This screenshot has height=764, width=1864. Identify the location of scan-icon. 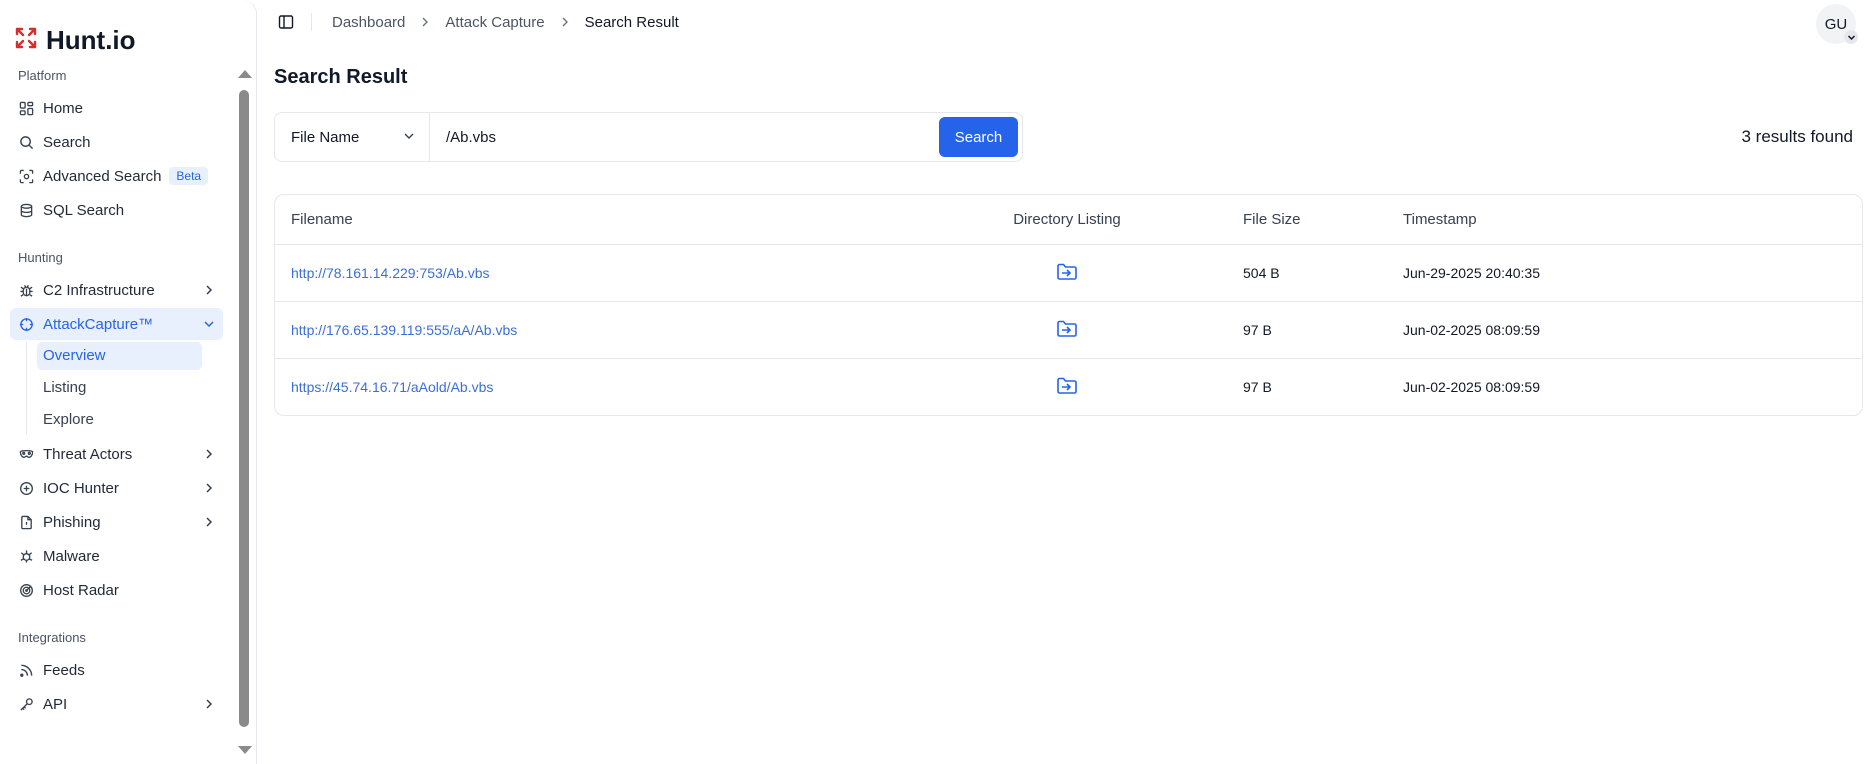
(26, 176).